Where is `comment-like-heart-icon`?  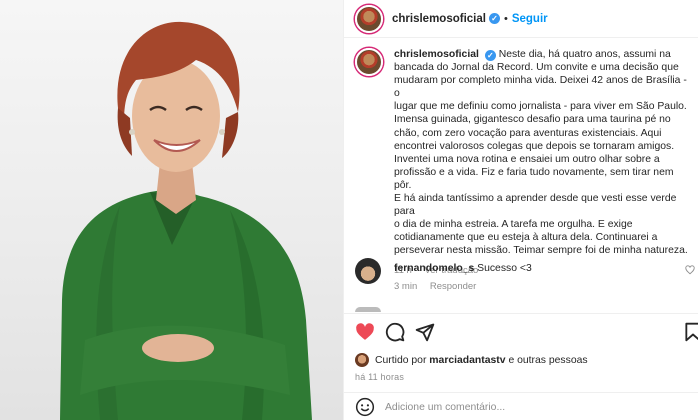
comment-like-heart-icon is located at coordinates (690, 270).